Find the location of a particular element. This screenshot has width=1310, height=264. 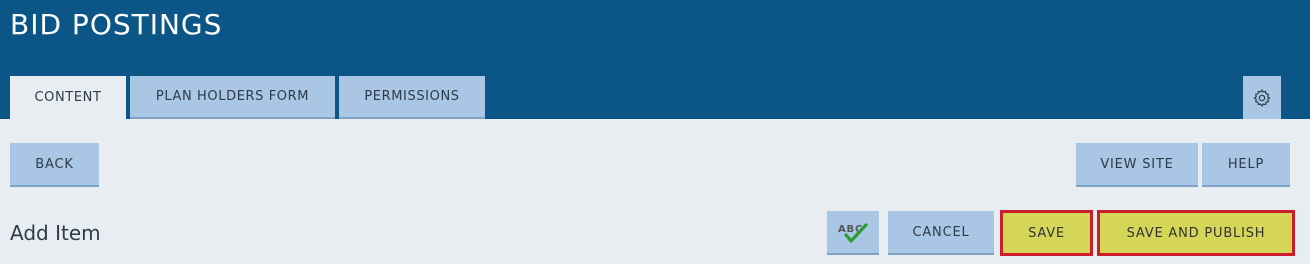

back-button: BACK is located at coordinates (54, 165).